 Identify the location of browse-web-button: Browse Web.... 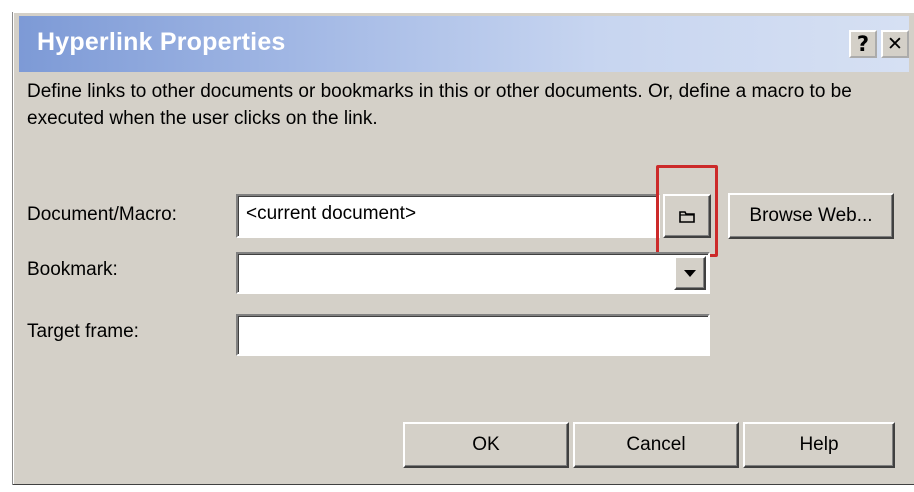
(811, 216).